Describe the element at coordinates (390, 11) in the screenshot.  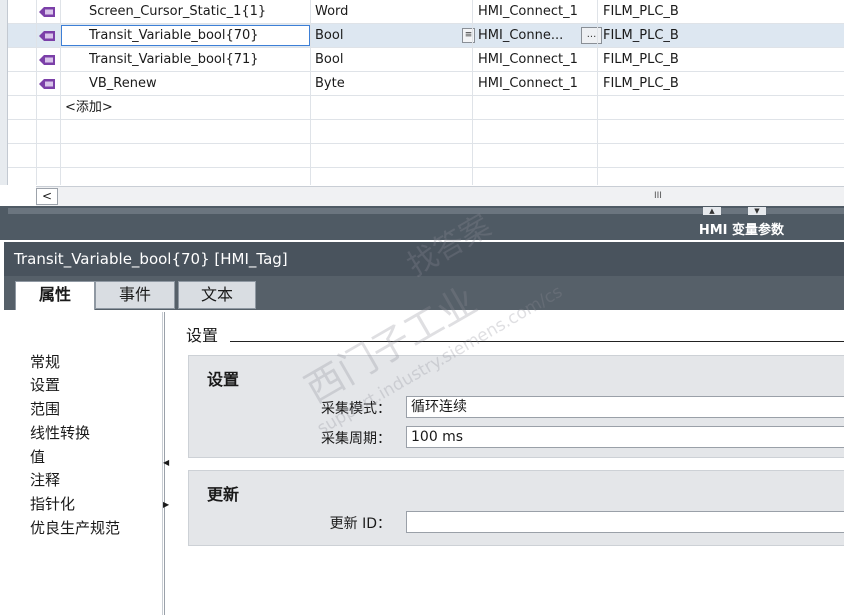
I see `tag-type-cell: Word` at that location.